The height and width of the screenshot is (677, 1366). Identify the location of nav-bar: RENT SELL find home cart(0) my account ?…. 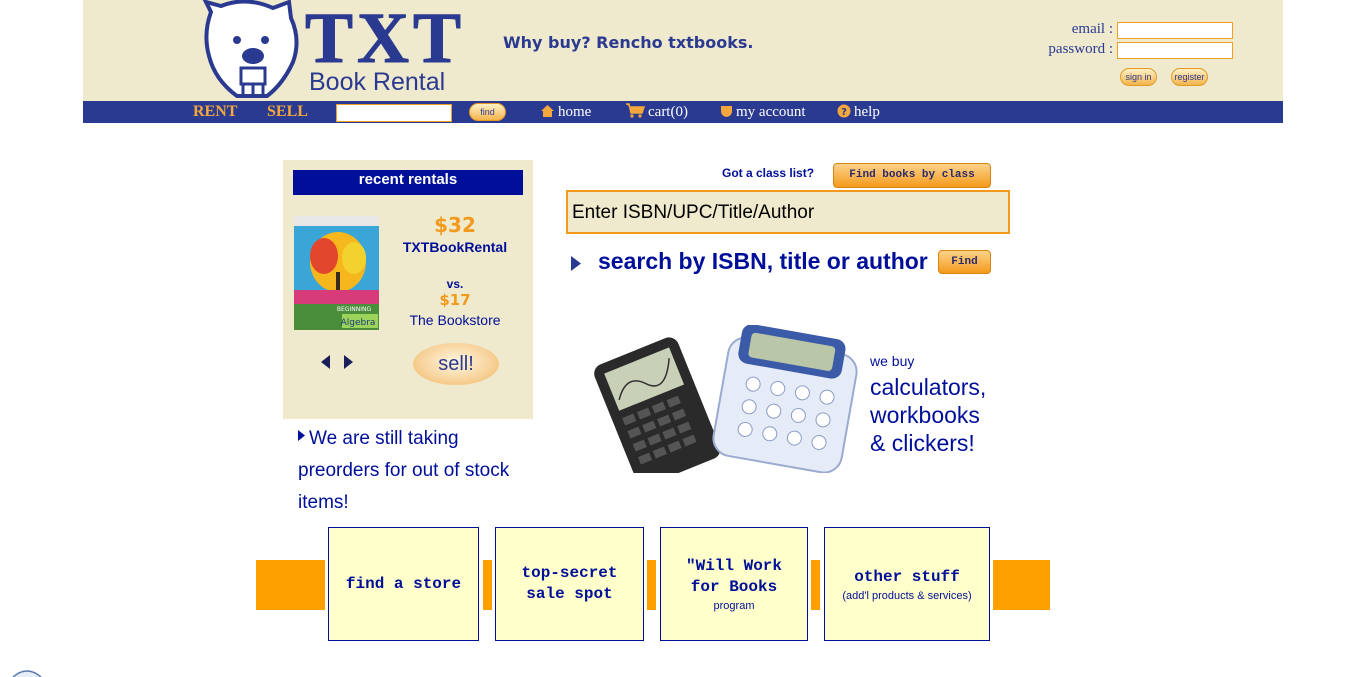
(683, 112).